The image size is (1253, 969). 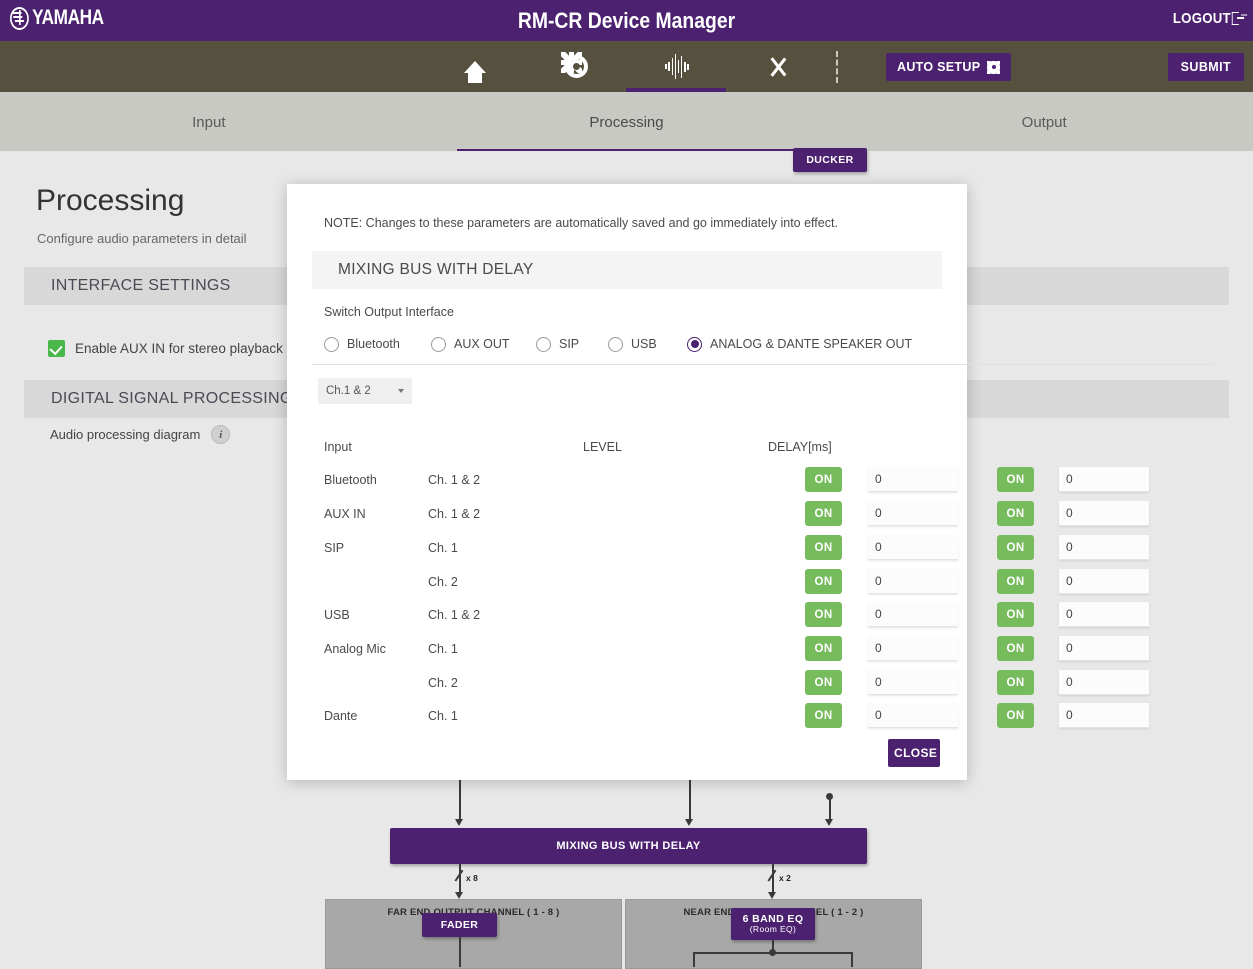 What do you see at coordinates (799, 344) in the screenshot?
I see `radio-analog-dante-speaker-out: ANALOG & DANTE SPEAKER OUT` at bounding box center [799, 344].